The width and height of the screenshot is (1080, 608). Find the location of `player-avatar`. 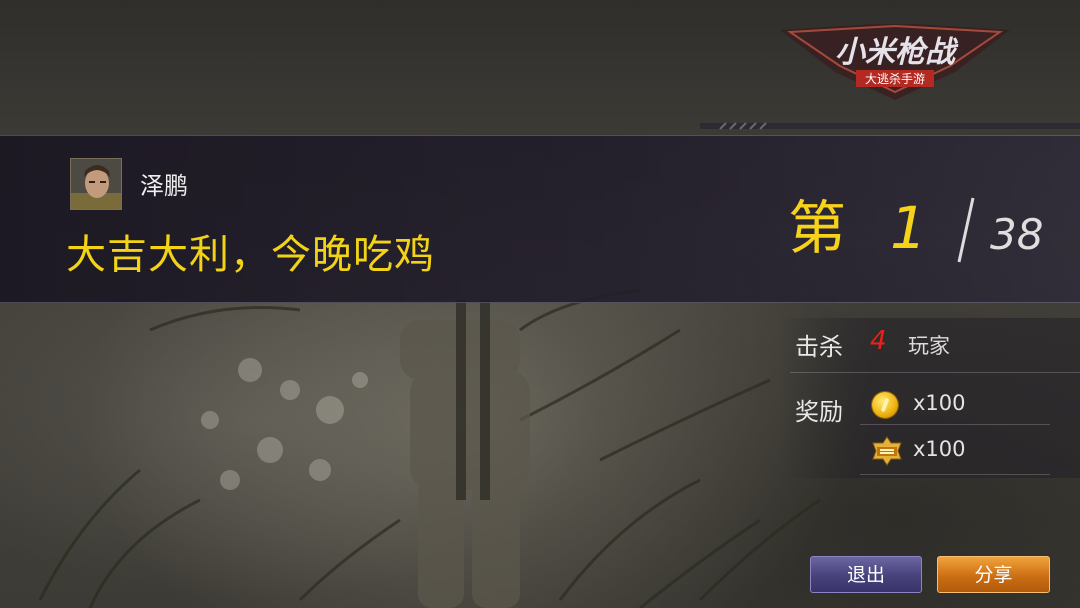

player-avatar is located at coordinates (96, 184).